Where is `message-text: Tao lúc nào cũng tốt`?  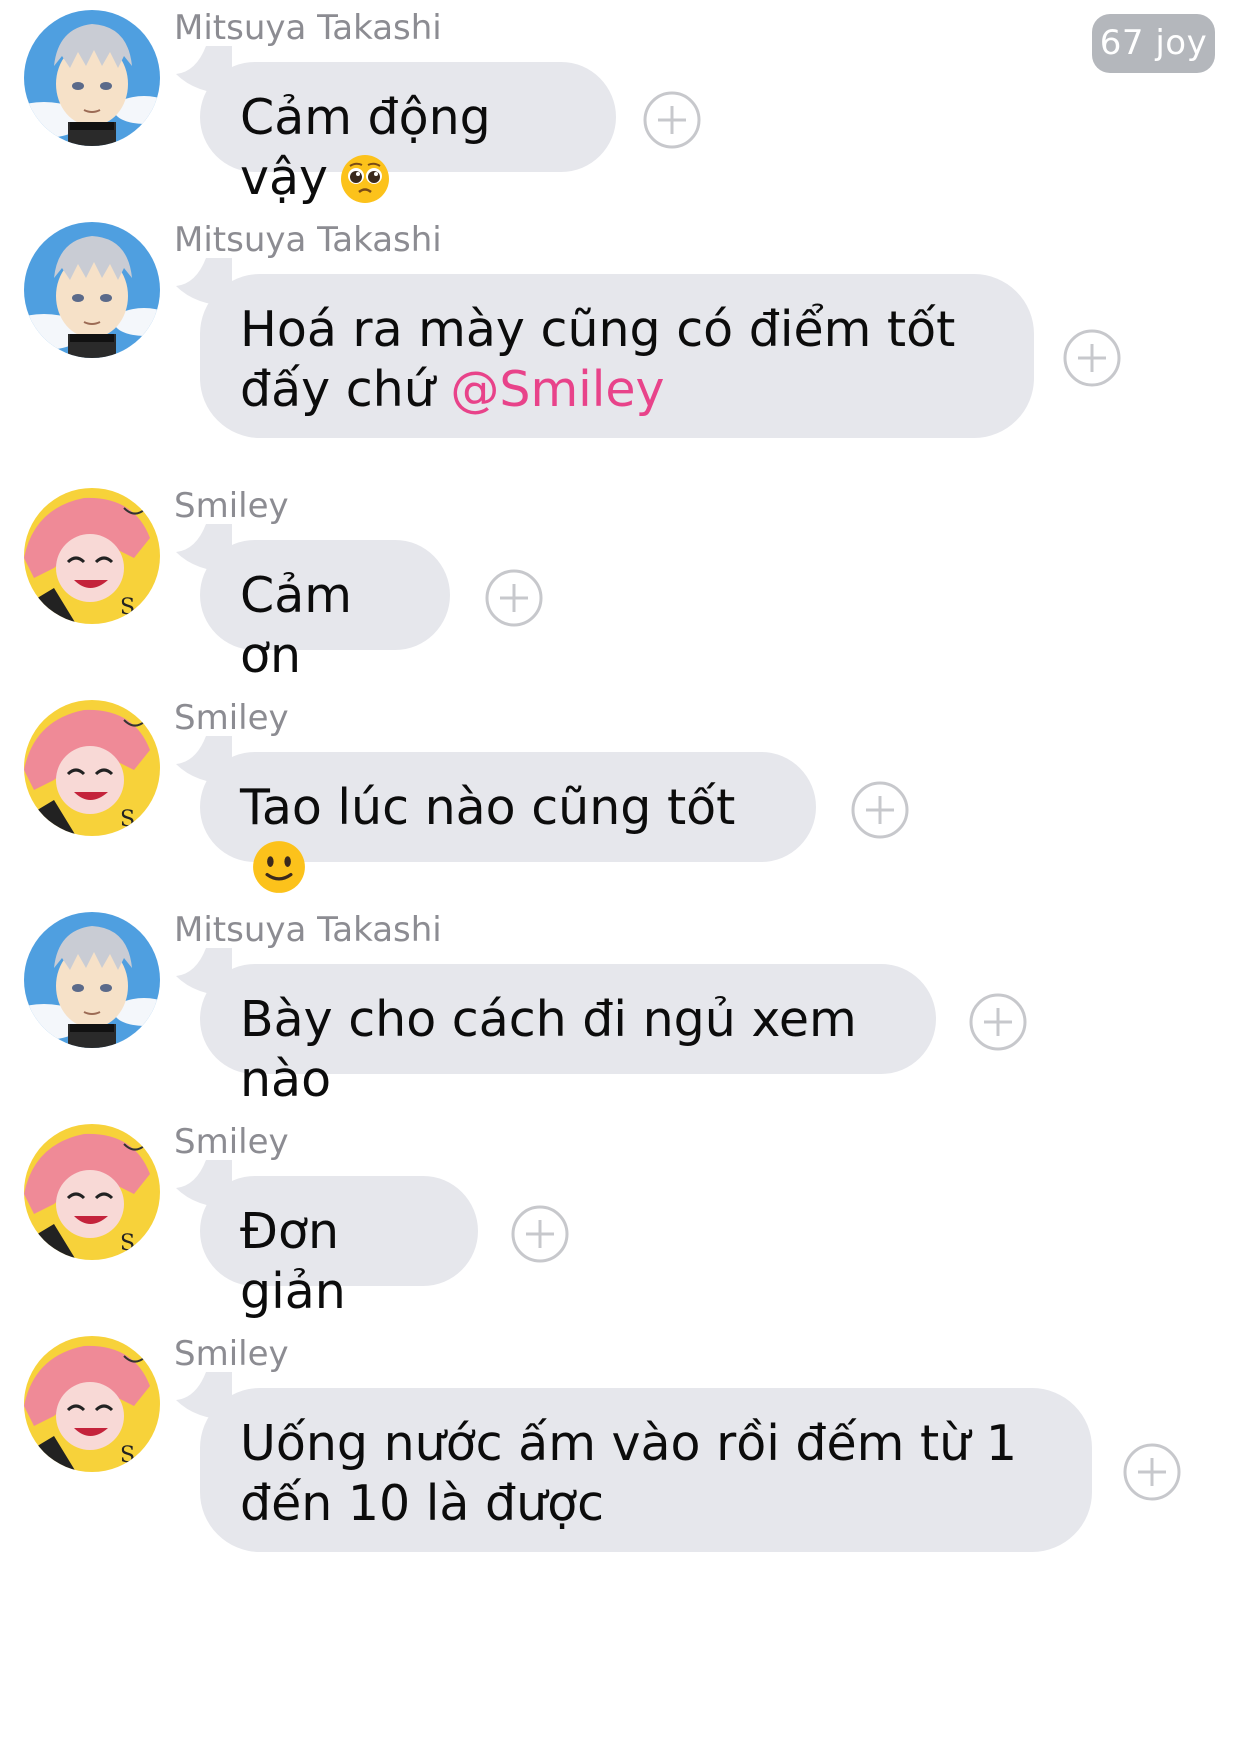 message-text: Tao lúc nào cũng tốt is located at coordinates (488, 807).